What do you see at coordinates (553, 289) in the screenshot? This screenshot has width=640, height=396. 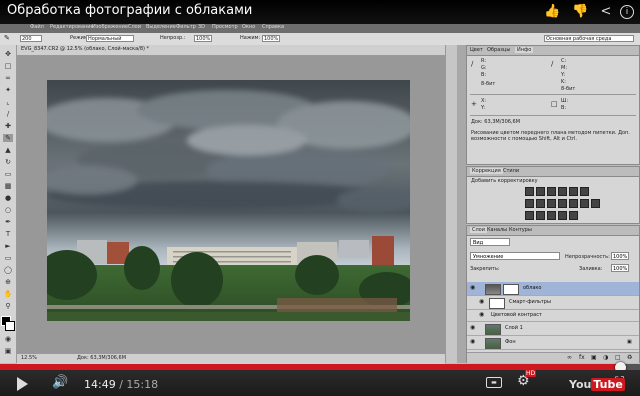 I see `layer-row-clouds: ◉ облако` at bounding box center [553, 289].